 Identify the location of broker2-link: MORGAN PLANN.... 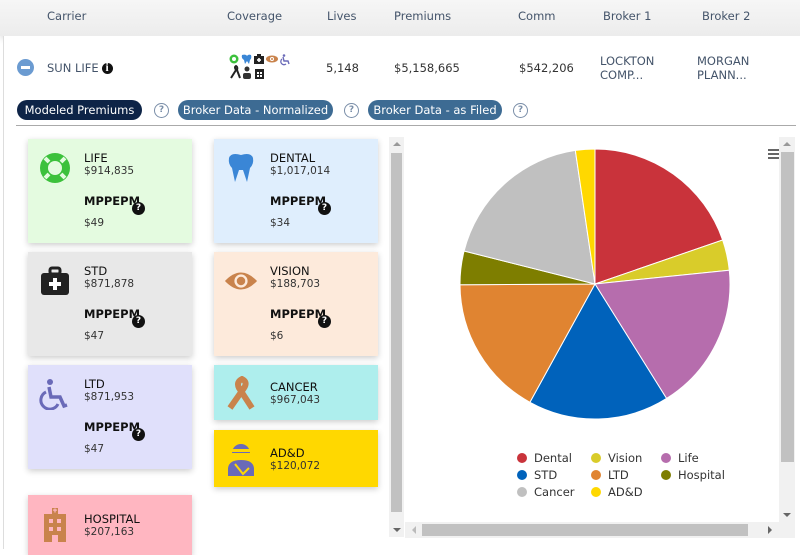
(723, 68).